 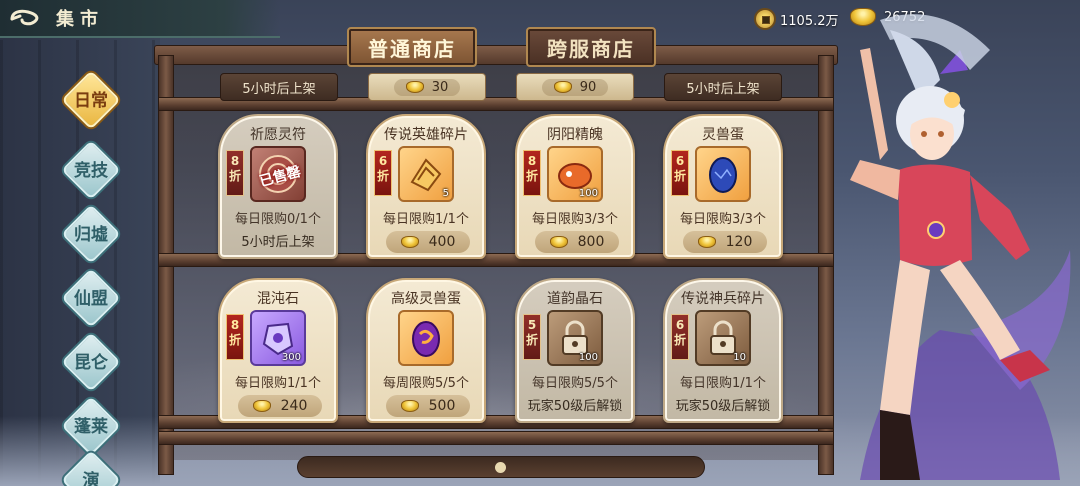 I want to click on shop-item-card: 传说英雄碎片 6折 5 每日限购1/1个 400, so click(x=426, y=186).